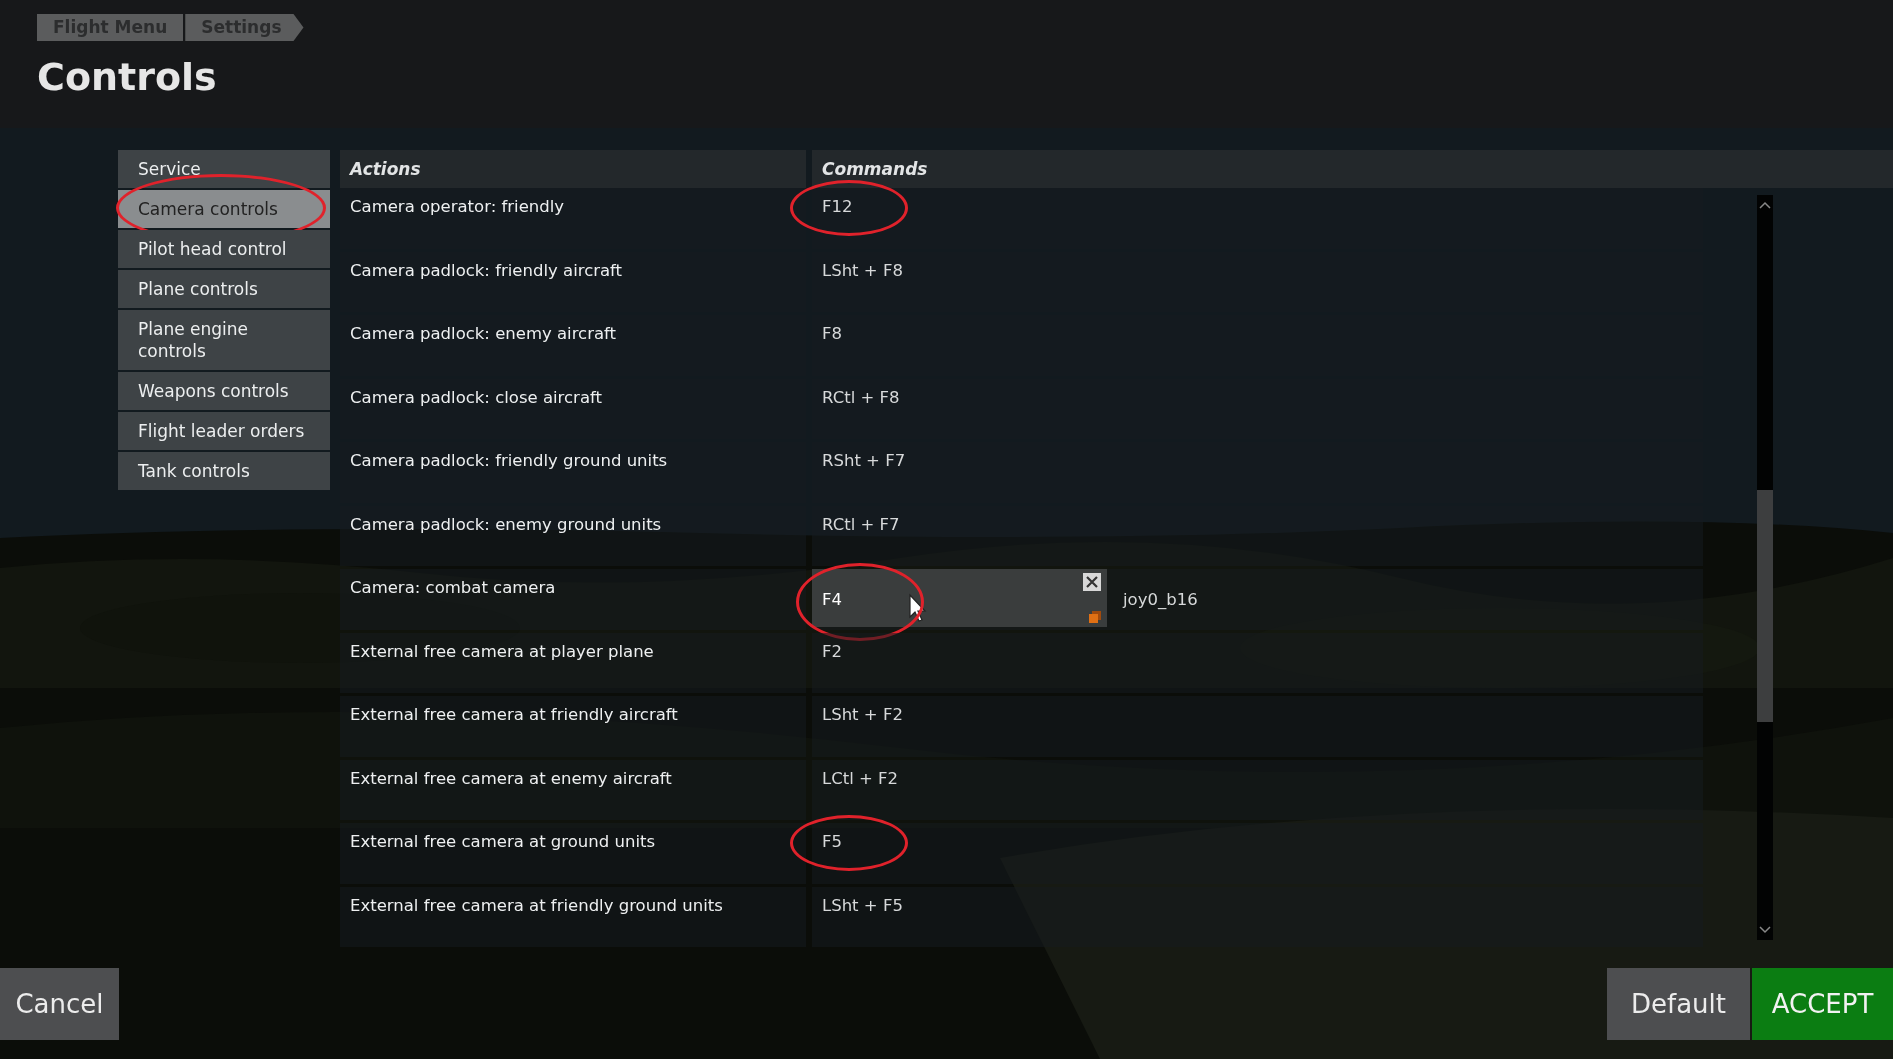 The width and height of the screenshot is (1893, 1059). What do you see at coordinates (862, 715) in the screenshot?
I see `key-binding: LSht + F2` at bounding box center [862, 715].